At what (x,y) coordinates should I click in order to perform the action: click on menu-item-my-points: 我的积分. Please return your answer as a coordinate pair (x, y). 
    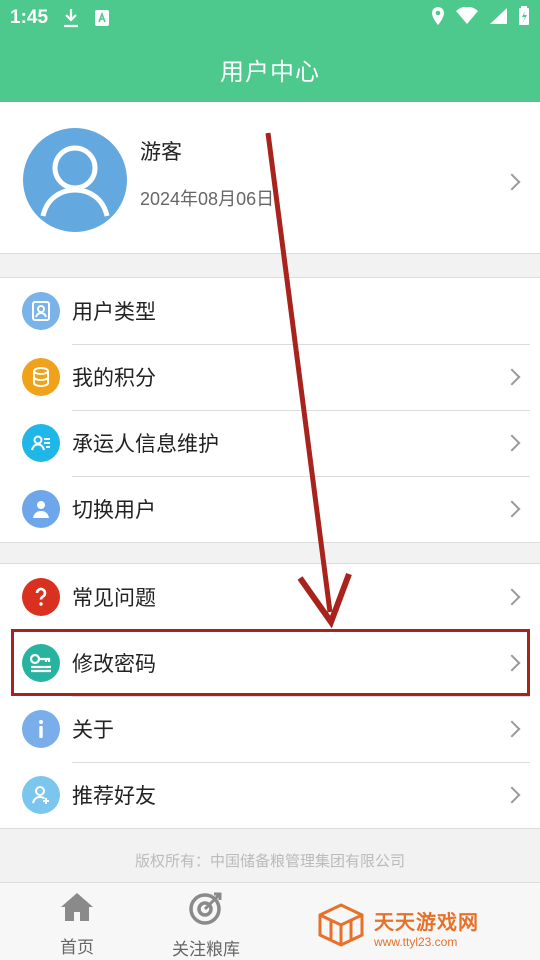
    Looking at the image, I should click on (270, 377).